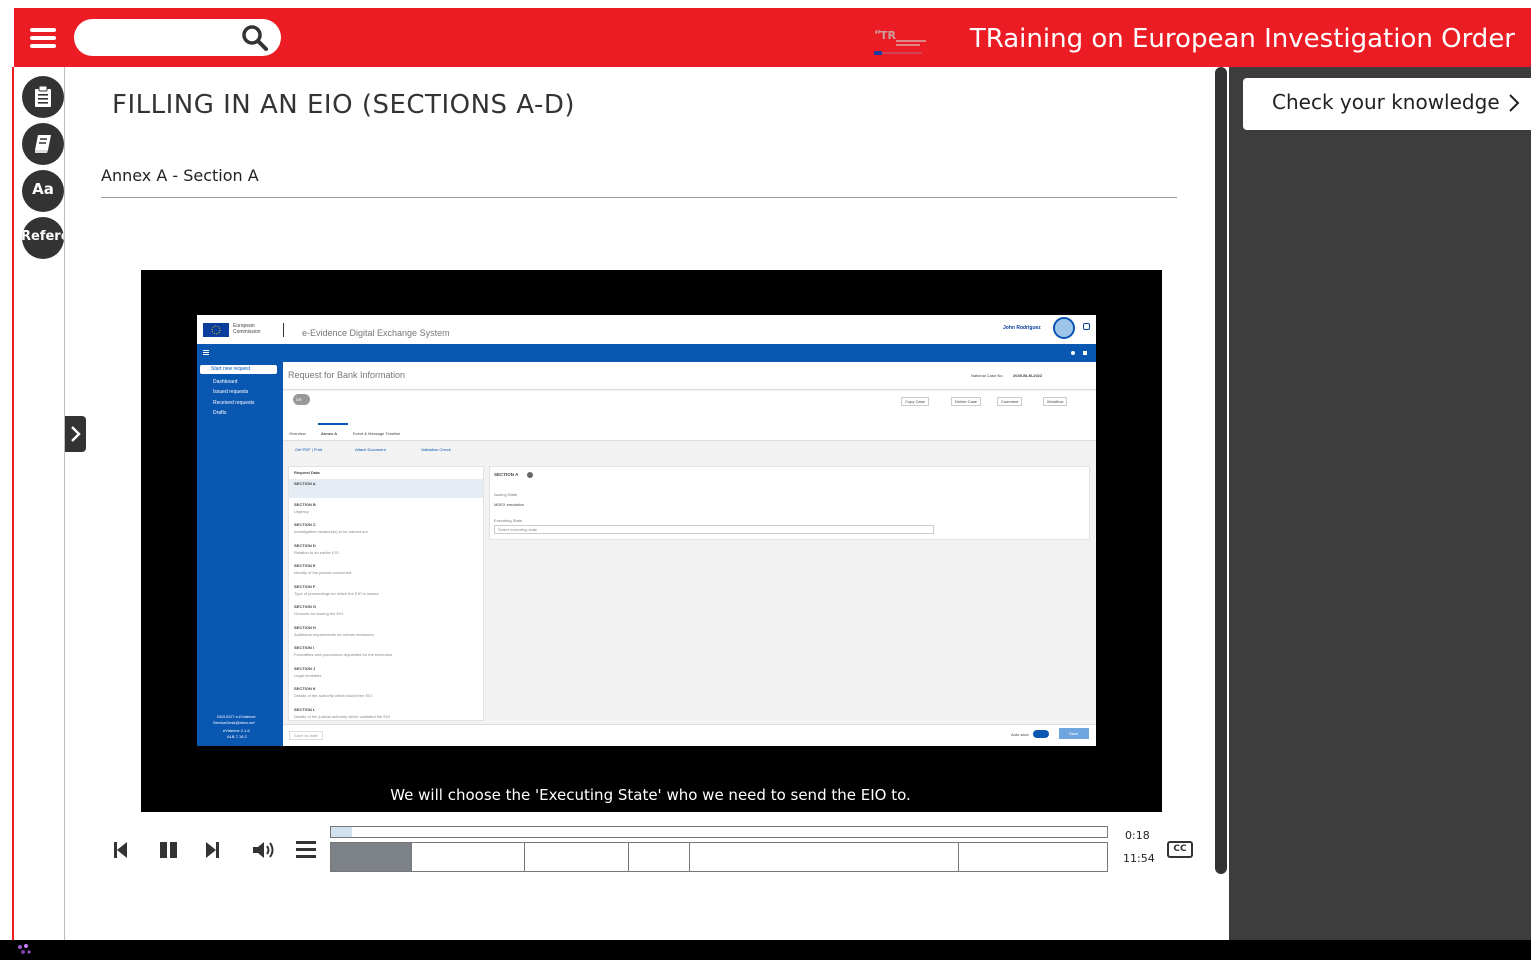  Describe the element at coordinates (518, 529) in the screenshot. I see `app-executing-select: Select executing state` at that location.